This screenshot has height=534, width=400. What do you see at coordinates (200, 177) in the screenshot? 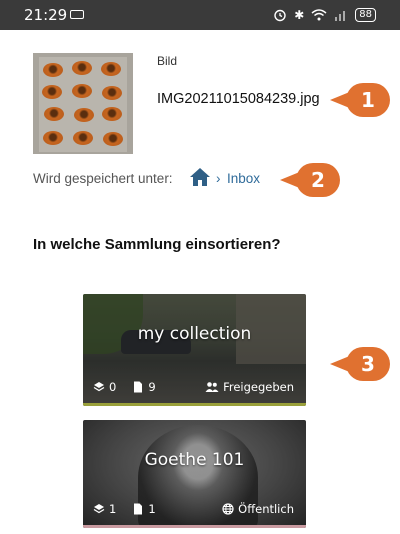
I see `home-icon` at bounding box center [200, 177].